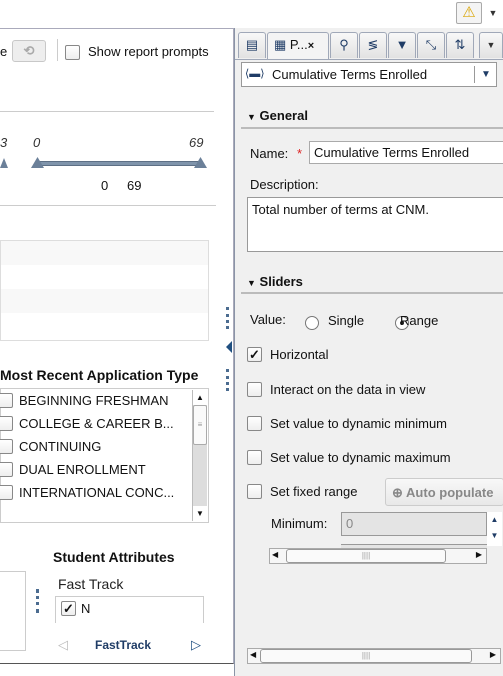 Image resolution: width=503 pixels, height=676 pixels. I want to click on refresh-icon: ⟲, so click(29, 50).